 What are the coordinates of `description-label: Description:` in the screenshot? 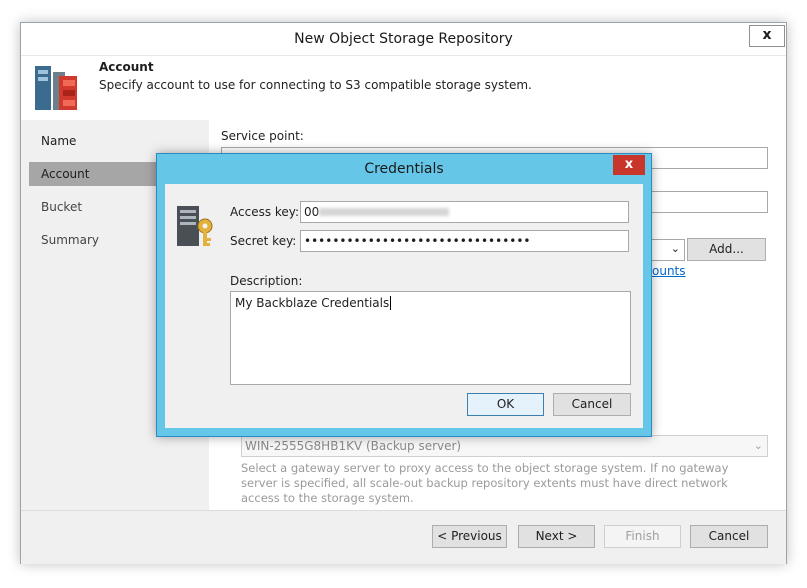 It's located at (266, 281).